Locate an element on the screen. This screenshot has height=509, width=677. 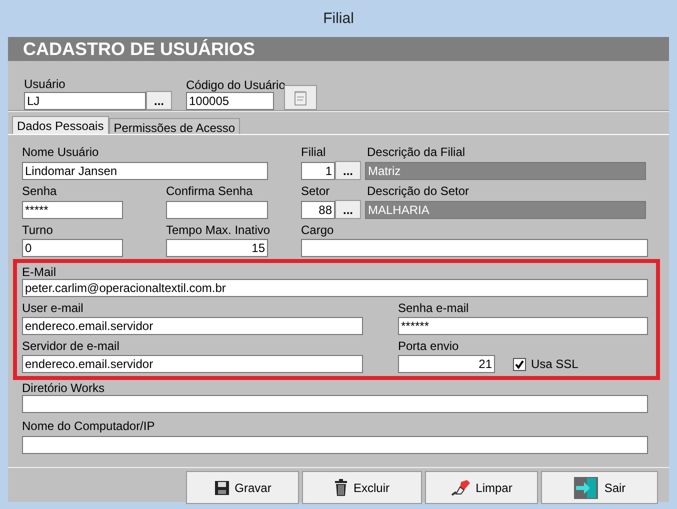
readonly-field: Matriz is located at coordinates (505, 171).